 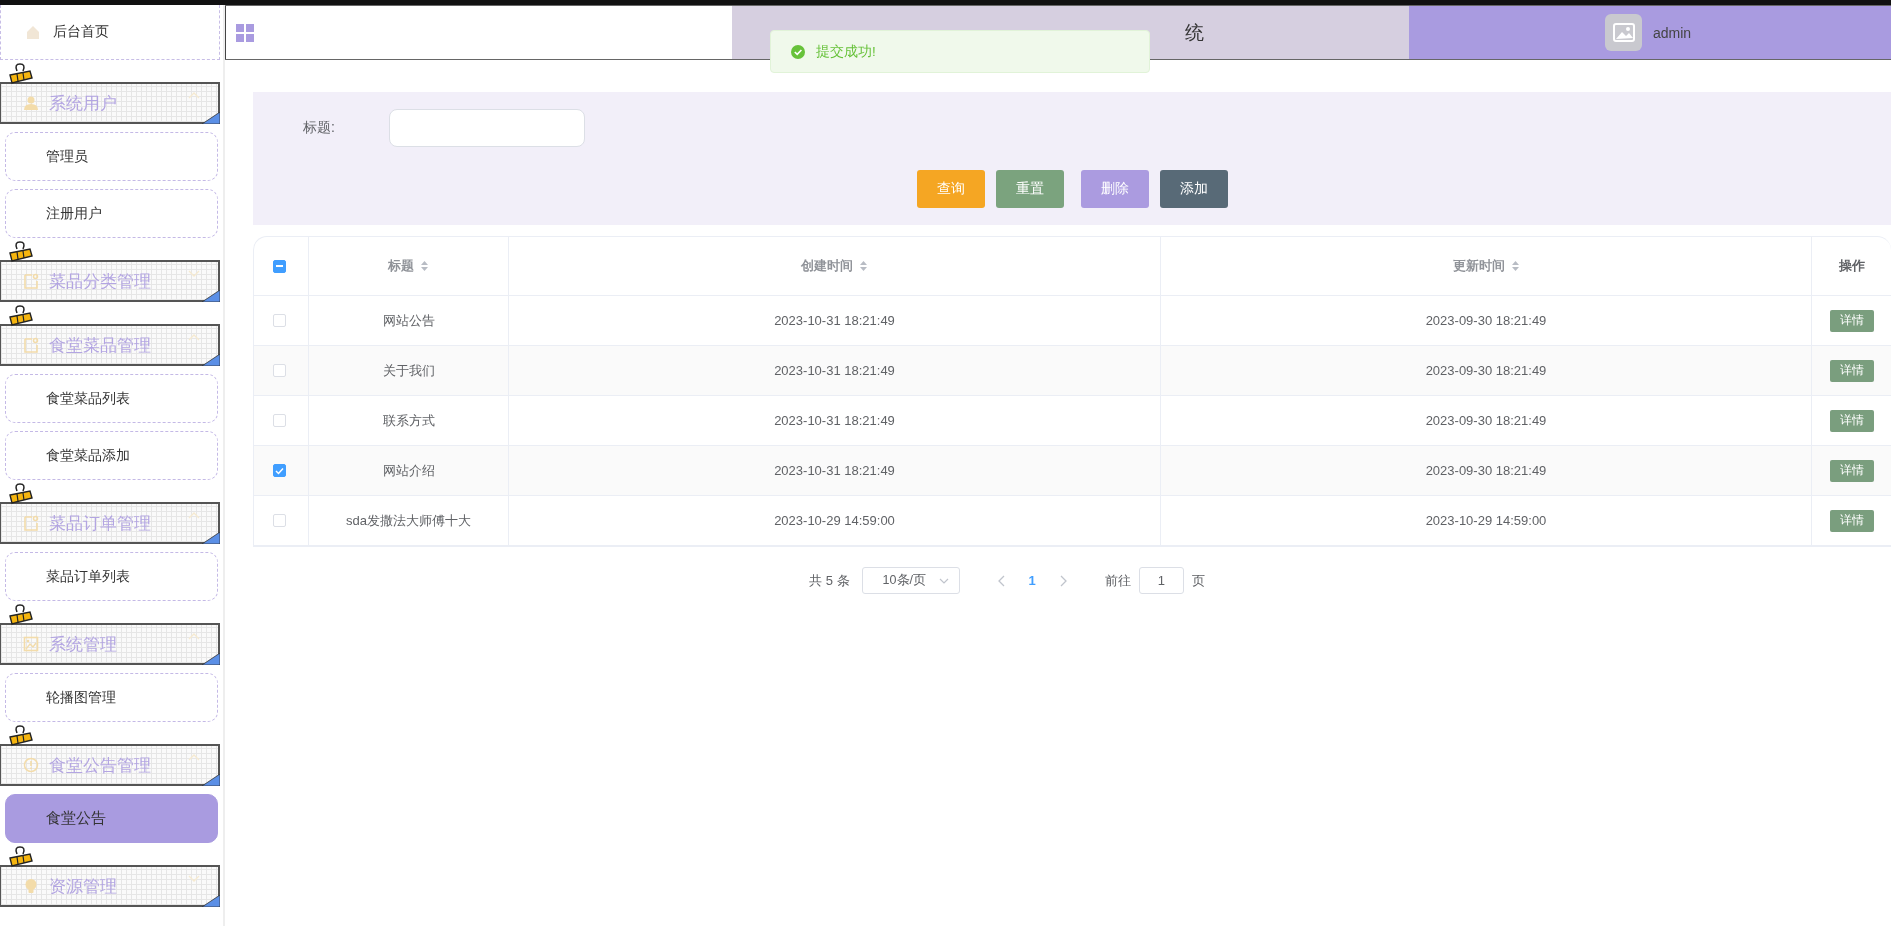 What do you see at coordinates (1117, 580) in the screenshot?
I see `goto-label: 前往` at bounding box center [1117, 580].